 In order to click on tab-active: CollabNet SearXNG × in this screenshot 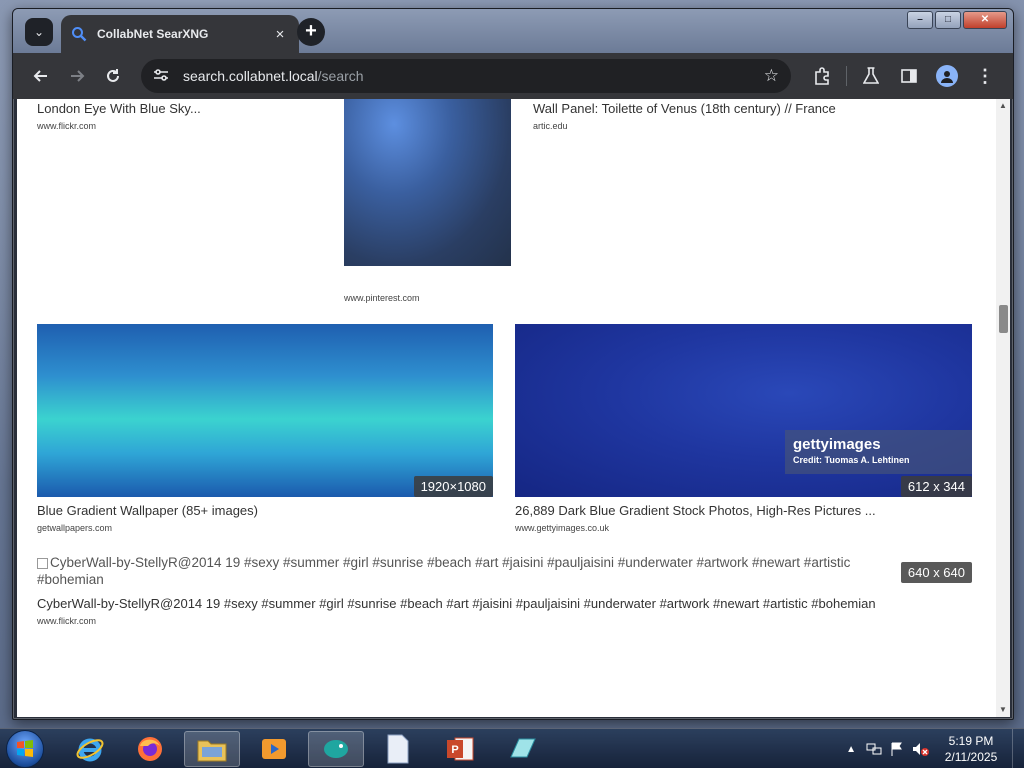, I will do `click(180, 34)`.